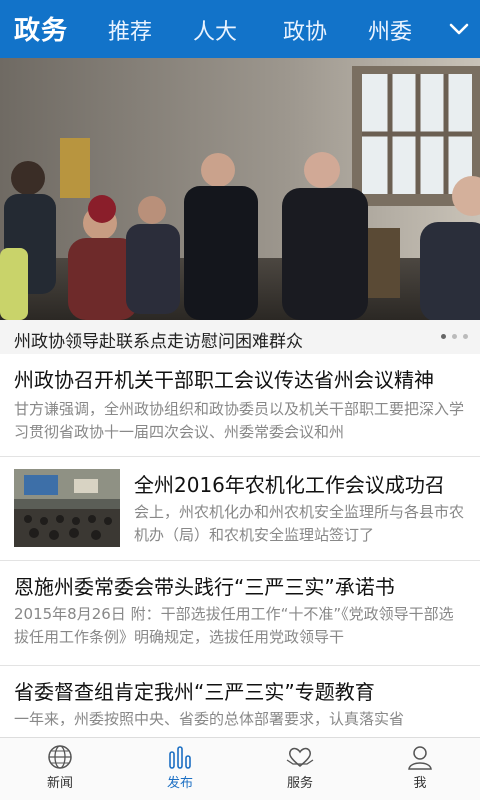  Describe the element at coordinates (299, 523) in the screenshot. I see `news-summary: 会上，州农机化办和州农机安全监理所与各县市农机办（局）和农机安全监理站签订了` at that location.